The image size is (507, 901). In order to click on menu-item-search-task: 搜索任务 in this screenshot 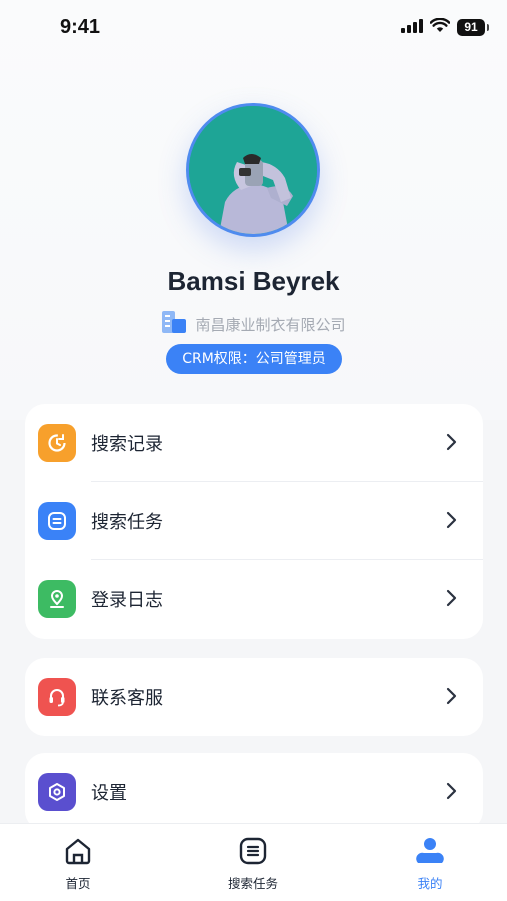, I will do `click(254, 521)`.